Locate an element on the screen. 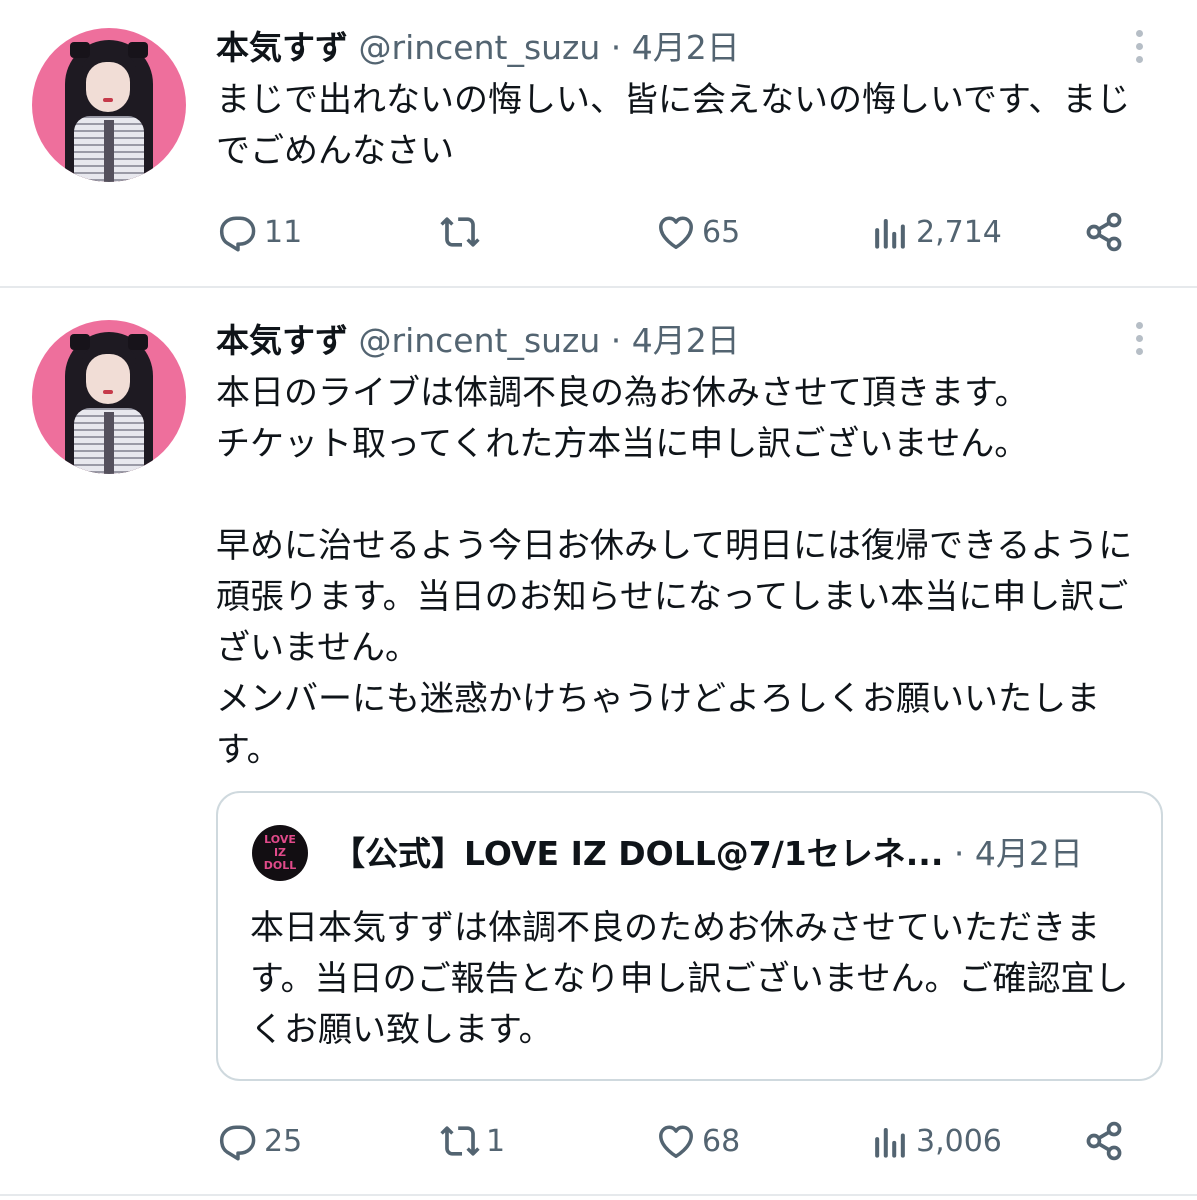 Image resolution: width=1197 pixels, height=1200 pixels. reply-button: 25 is located at coordinates (259, 1141).